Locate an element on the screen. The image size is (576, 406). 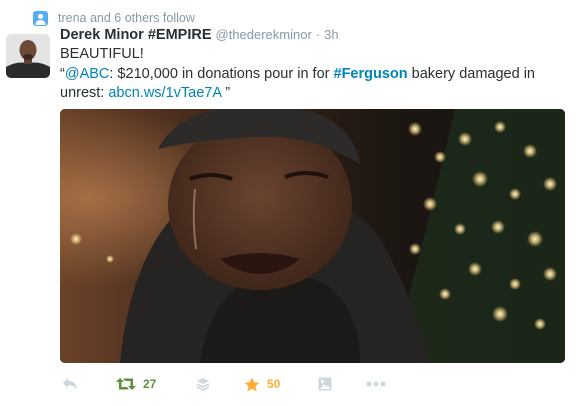
retweet-count: 27 is located at coordinates (150, 384).